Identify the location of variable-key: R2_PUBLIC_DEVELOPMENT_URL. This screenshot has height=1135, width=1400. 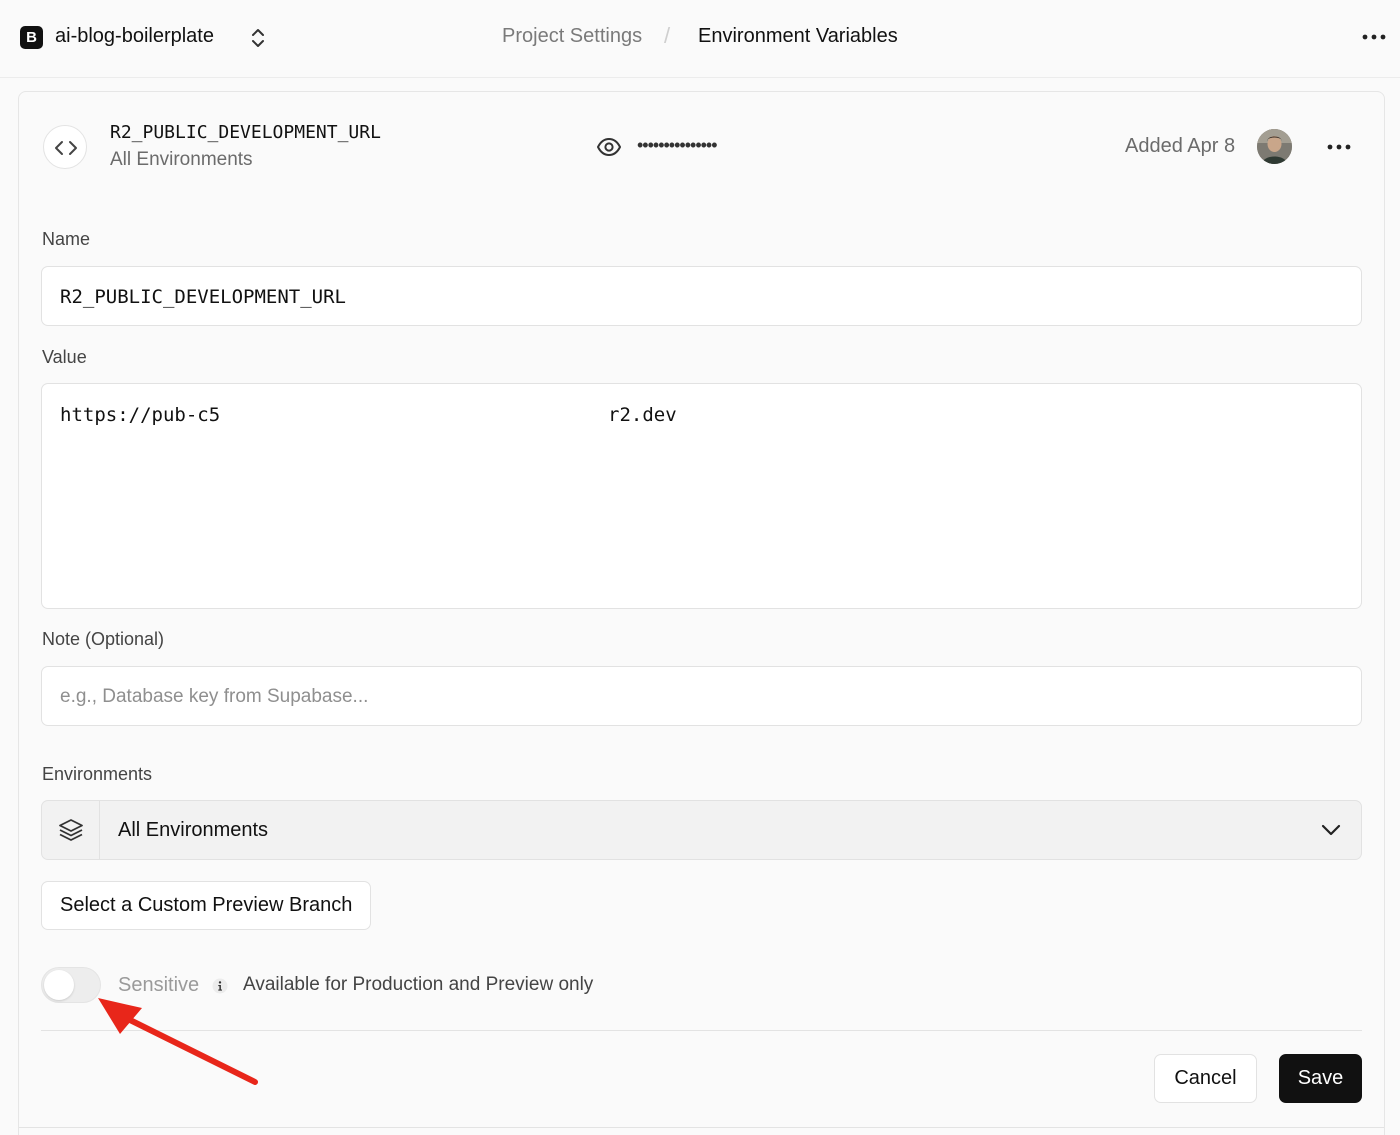
(245, 132).